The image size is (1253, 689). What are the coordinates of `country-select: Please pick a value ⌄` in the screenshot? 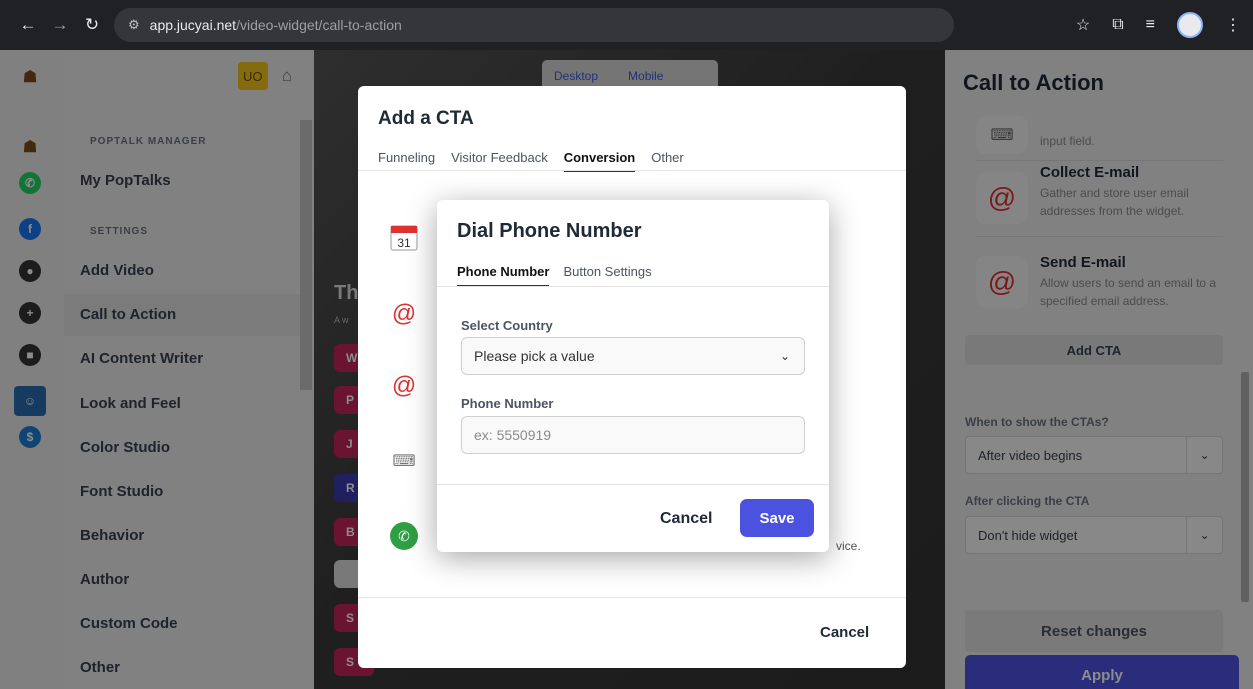 It's located at (633, 356).